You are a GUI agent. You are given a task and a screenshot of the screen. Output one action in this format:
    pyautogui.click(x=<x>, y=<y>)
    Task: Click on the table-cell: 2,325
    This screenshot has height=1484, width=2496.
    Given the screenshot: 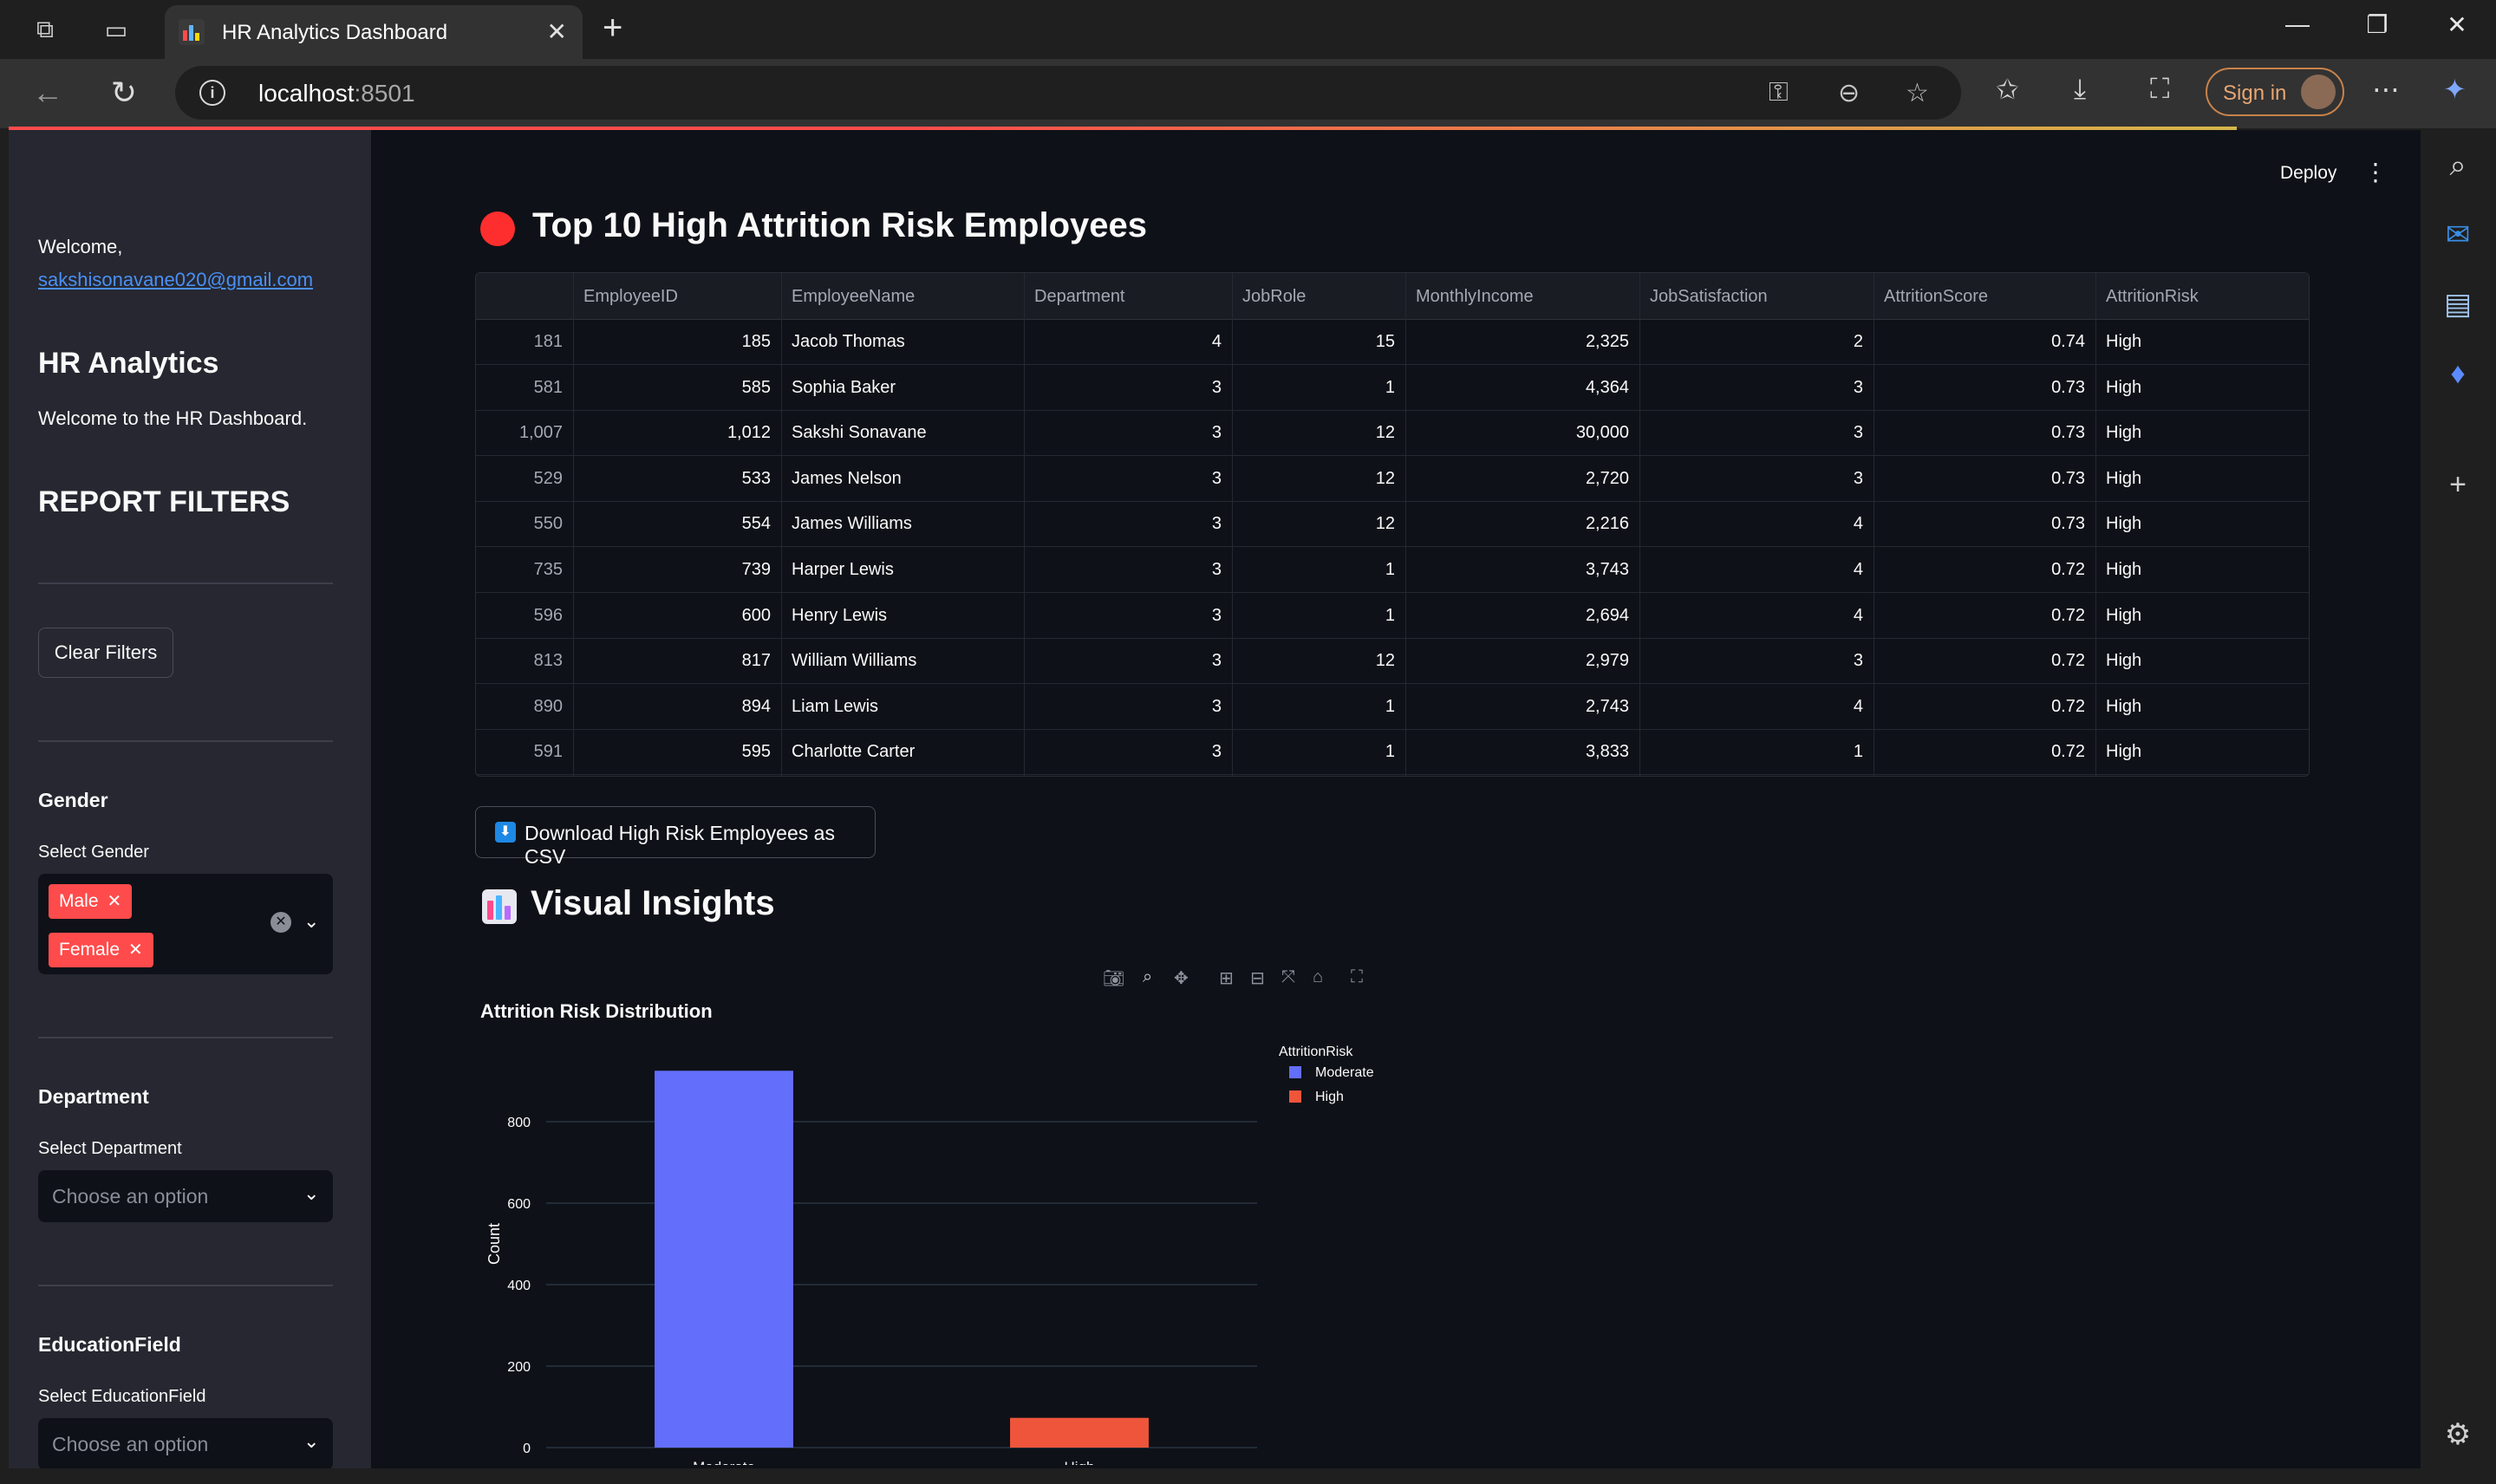 What is the action you would take?
    pyautogui.click(x=1517, y=342)
    